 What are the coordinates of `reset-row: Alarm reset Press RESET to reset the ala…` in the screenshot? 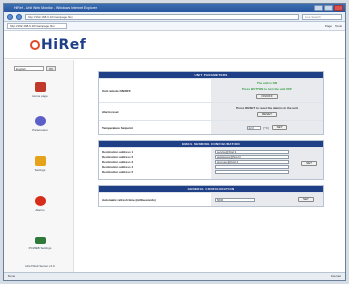 It's located at (211, 111).